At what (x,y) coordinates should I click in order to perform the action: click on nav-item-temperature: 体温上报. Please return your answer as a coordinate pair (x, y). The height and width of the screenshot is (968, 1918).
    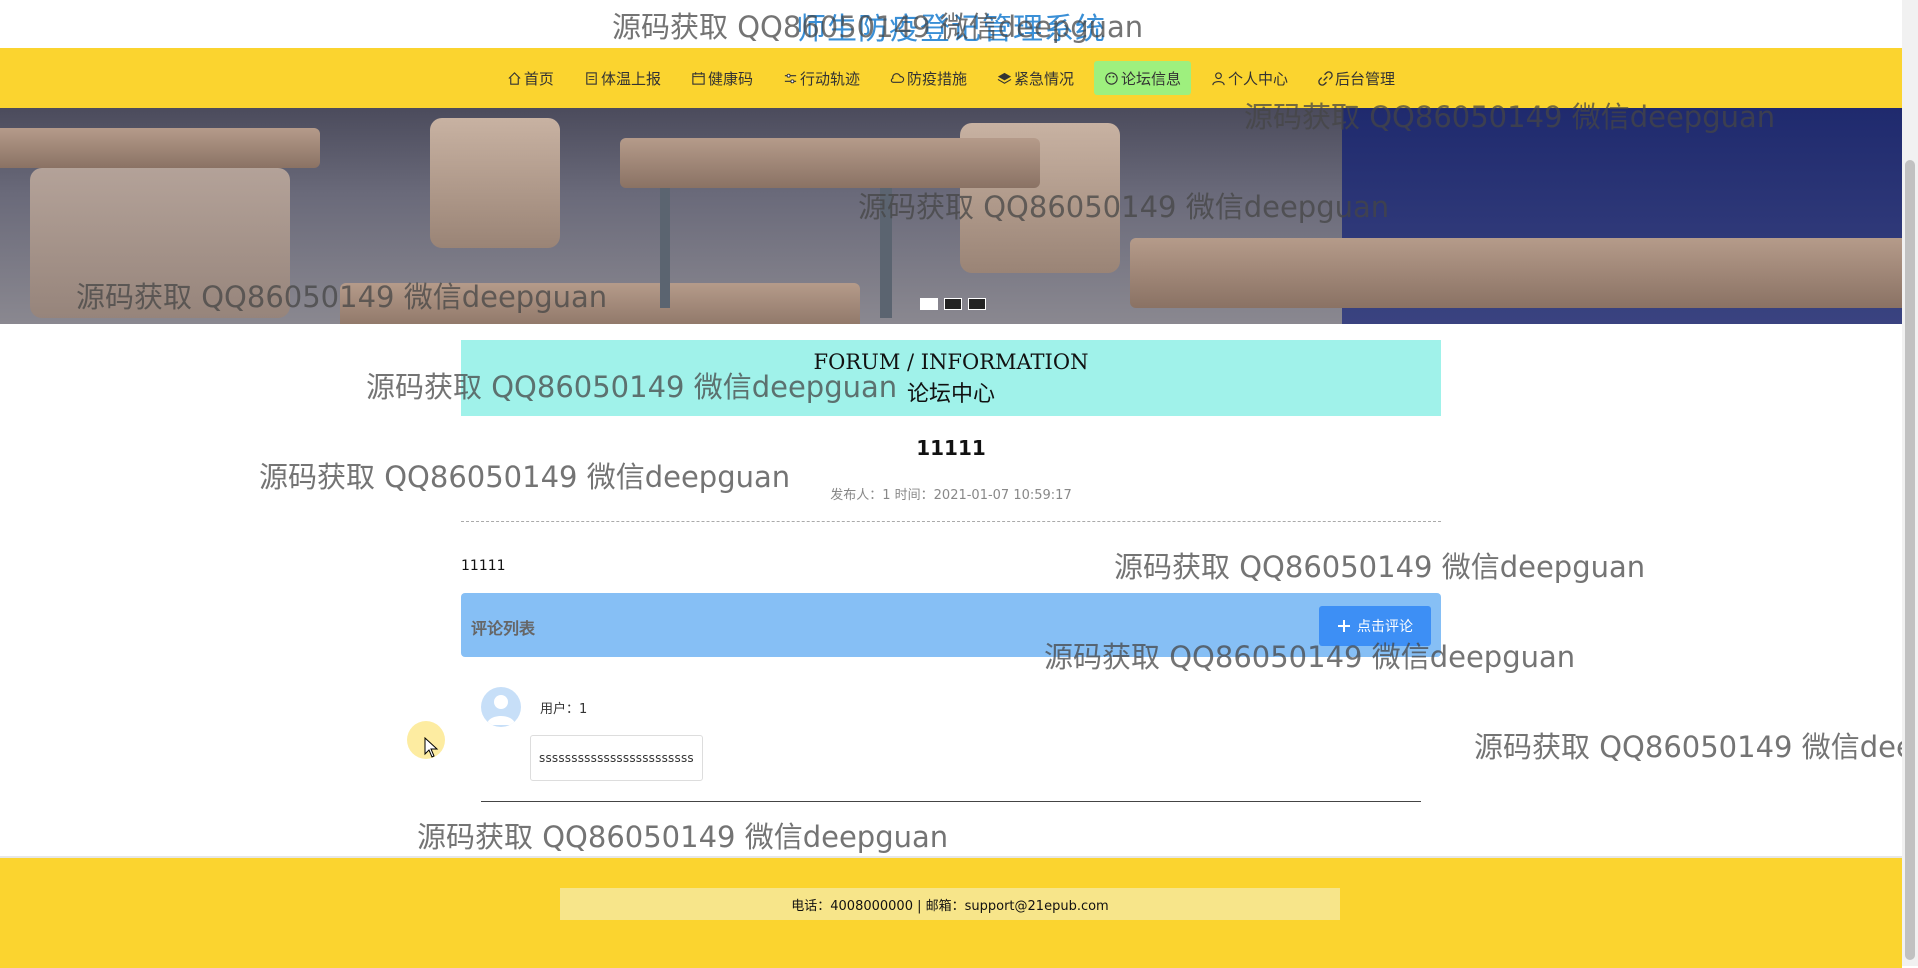
    Looking at the image, I should click on (622, 78).